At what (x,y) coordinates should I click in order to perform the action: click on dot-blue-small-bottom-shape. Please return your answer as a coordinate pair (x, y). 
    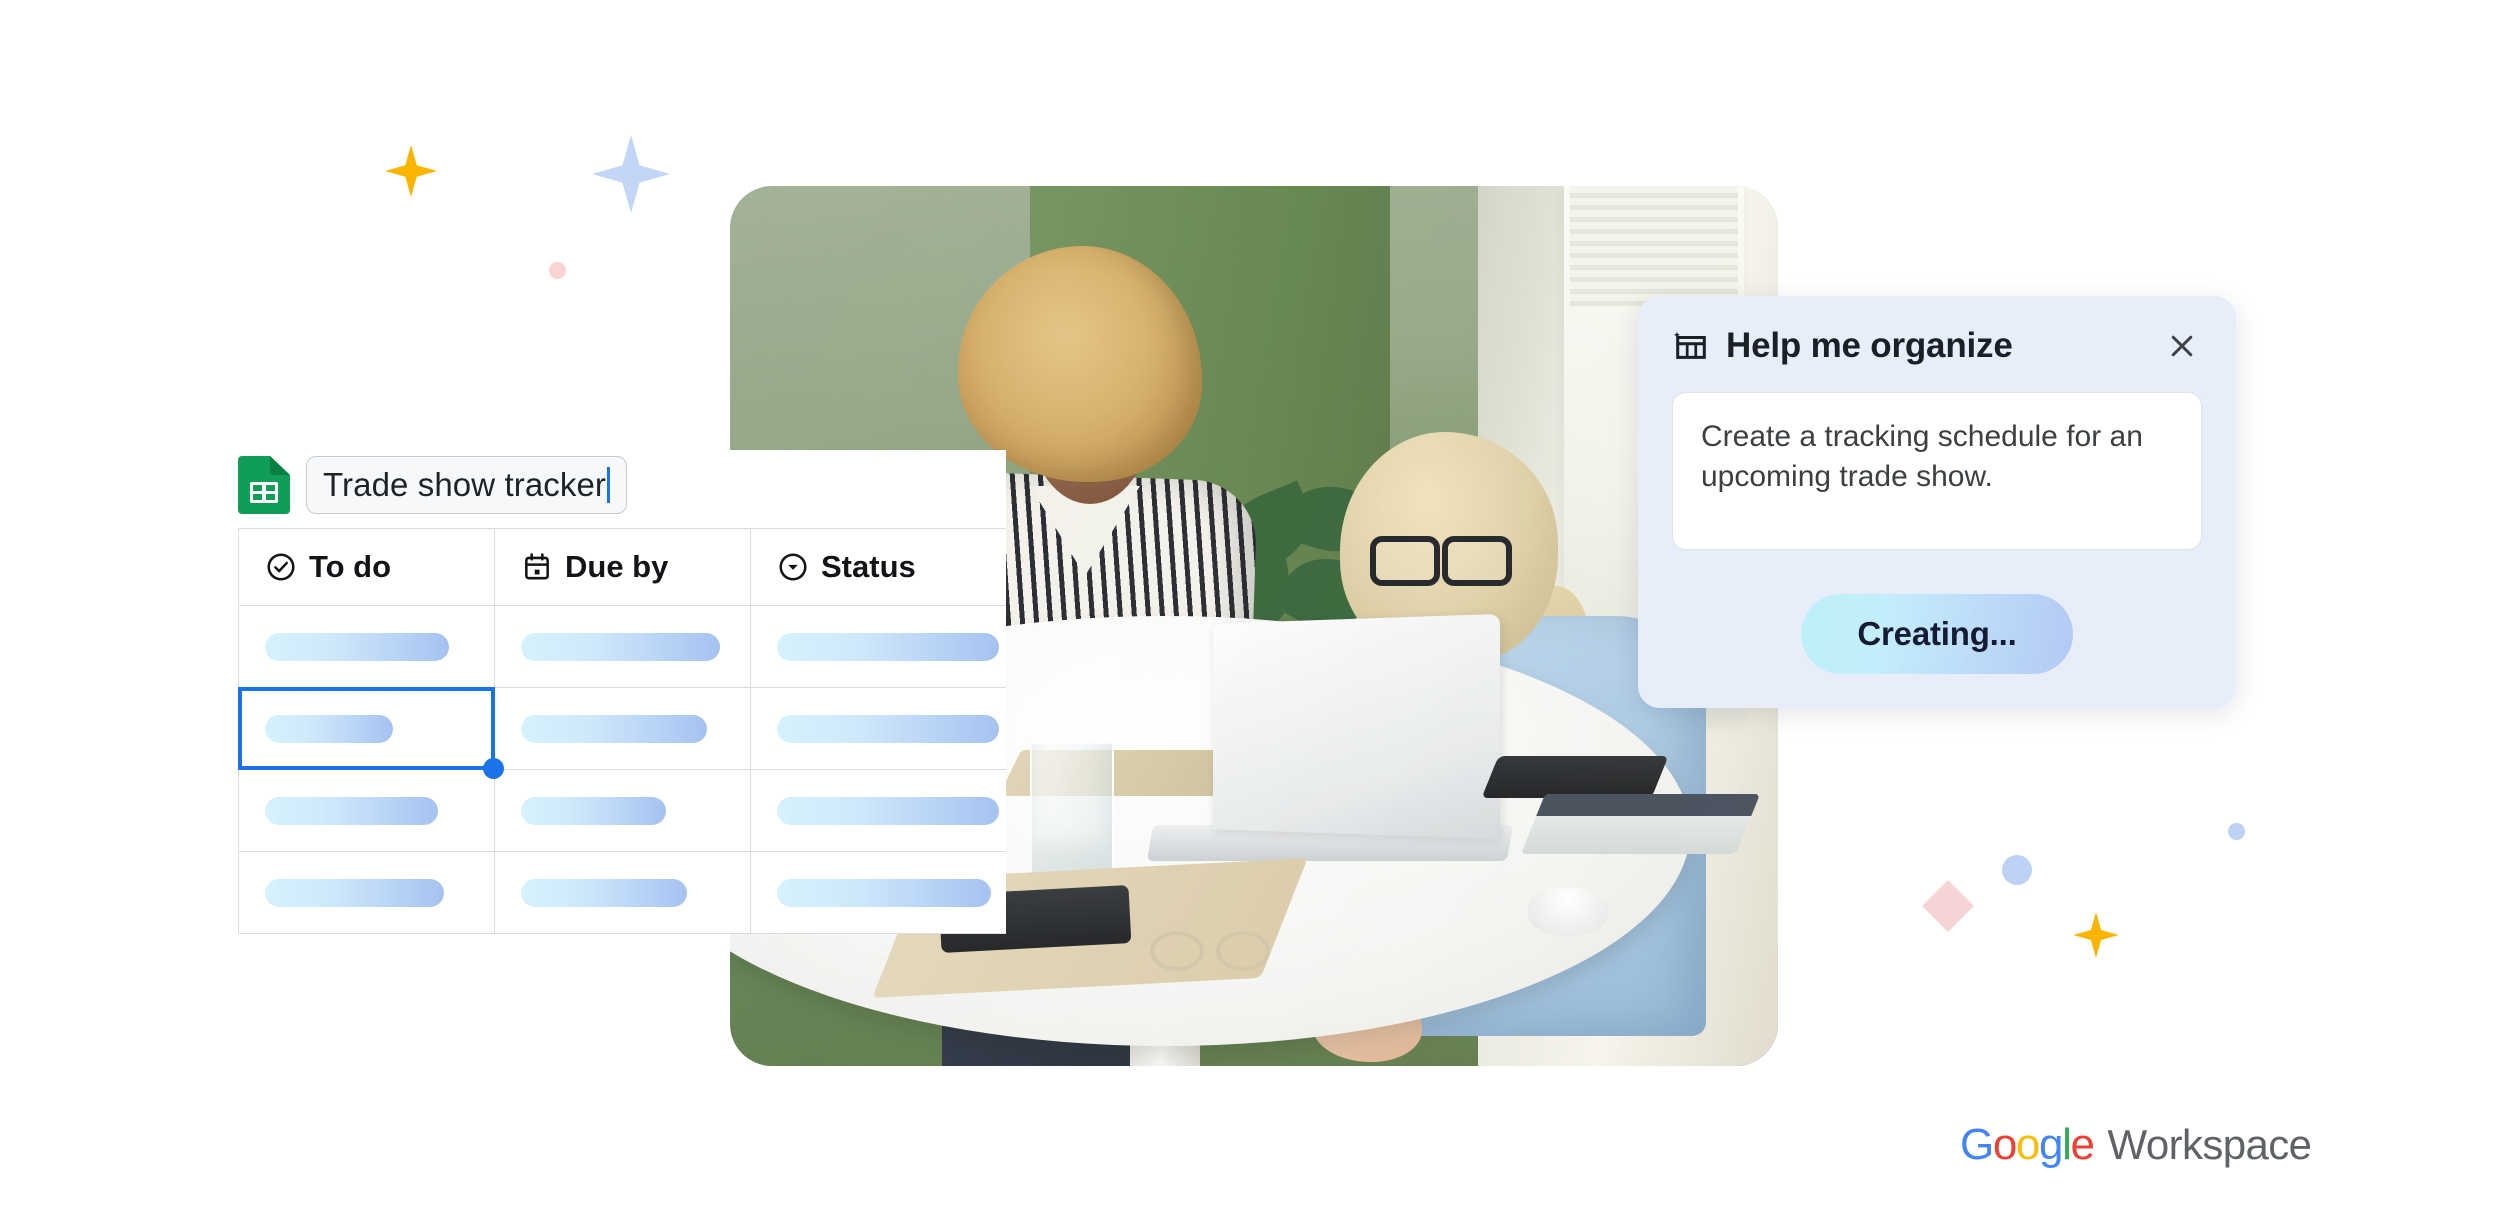
    Looking at the image, I should click on (2236, 831).